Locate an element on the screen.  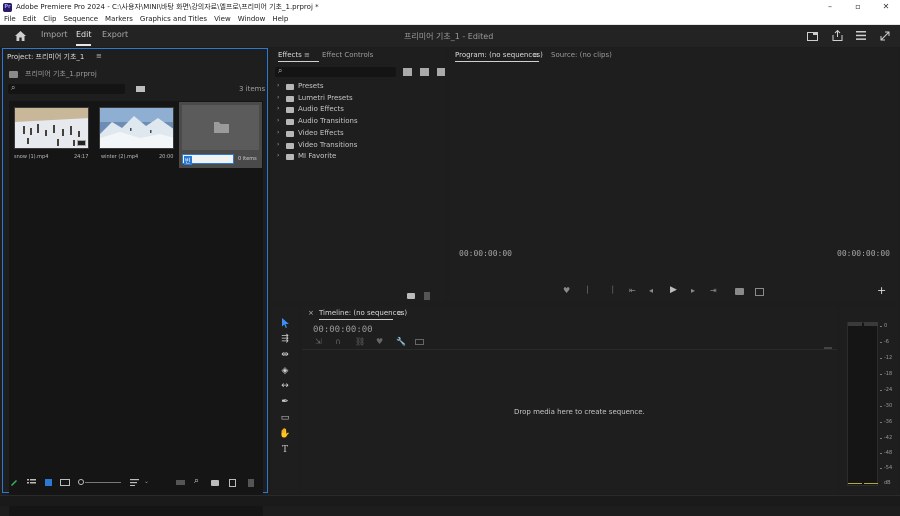
go-to-in-icon: ⇤ is located at coordinates (632, 290).